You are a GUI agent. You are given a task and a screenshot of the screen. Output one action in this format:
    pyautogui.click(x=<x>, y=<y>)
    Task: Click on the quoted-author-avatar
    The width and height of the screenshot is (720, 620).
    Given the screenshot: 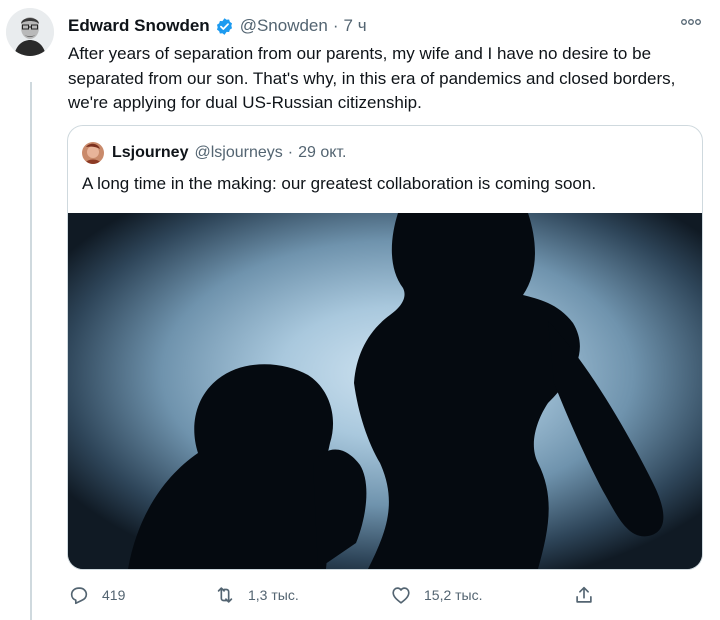 What is the action you would take?
    pyautogui.click(x=93, y=153)
    